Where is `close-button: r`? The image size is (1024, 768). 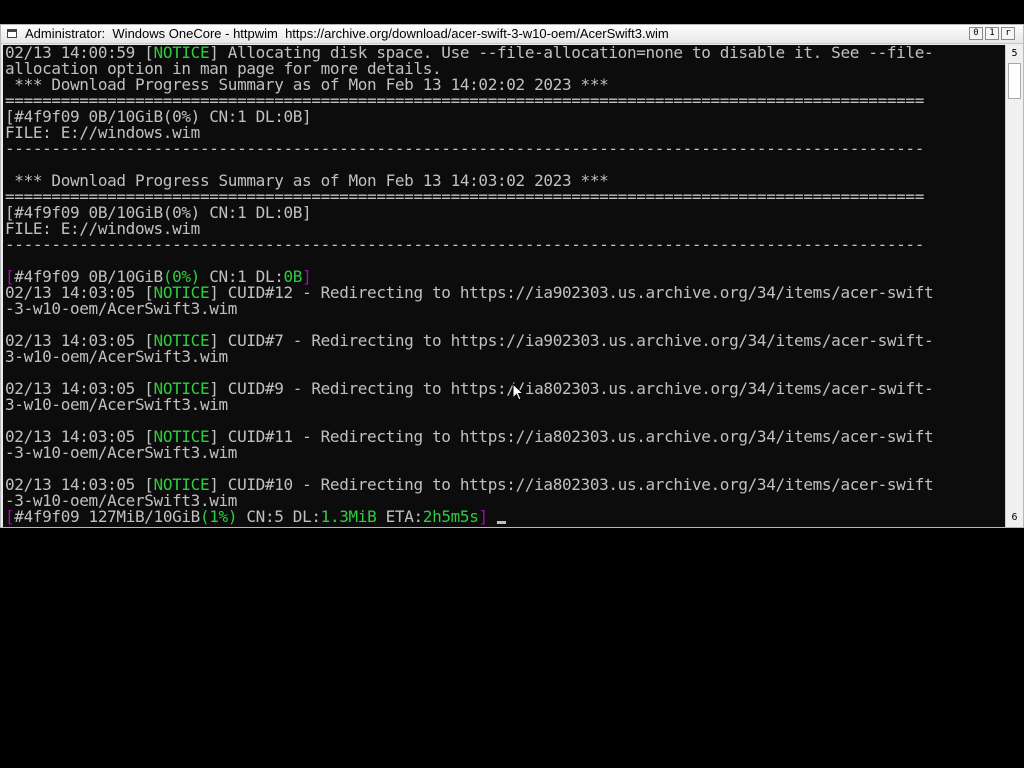 close-button: r is located at coordinates (1008, 33).